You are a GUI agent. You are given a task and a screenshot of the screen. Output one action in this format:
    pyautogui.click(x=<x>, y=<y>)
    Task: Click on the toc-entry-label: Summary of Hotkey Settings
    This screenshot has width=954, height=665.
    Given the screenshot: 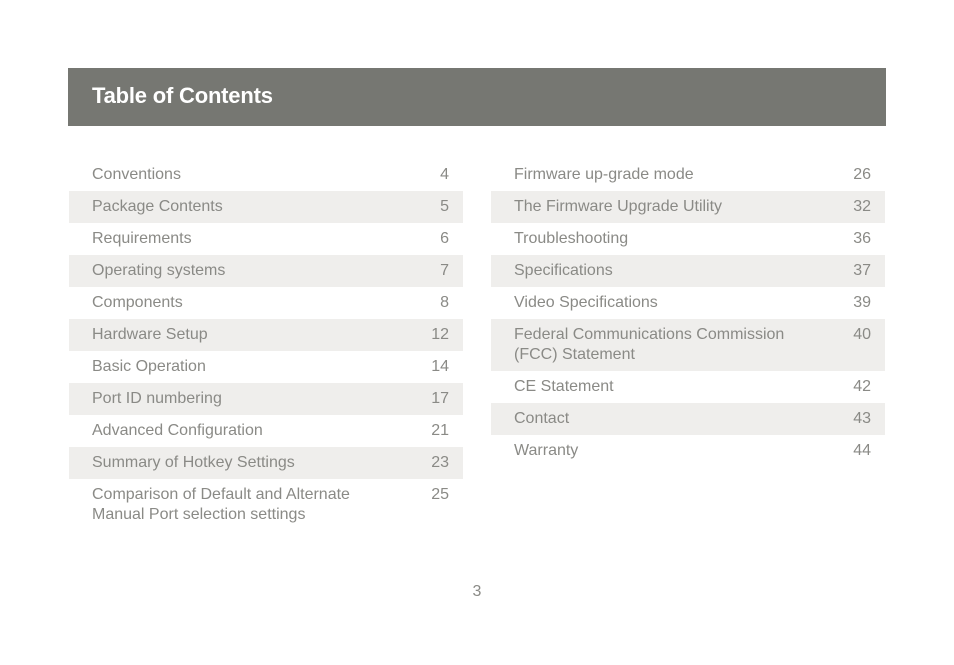 What is the action you would take?
    pyautogui.click(x=193, y=462)
    